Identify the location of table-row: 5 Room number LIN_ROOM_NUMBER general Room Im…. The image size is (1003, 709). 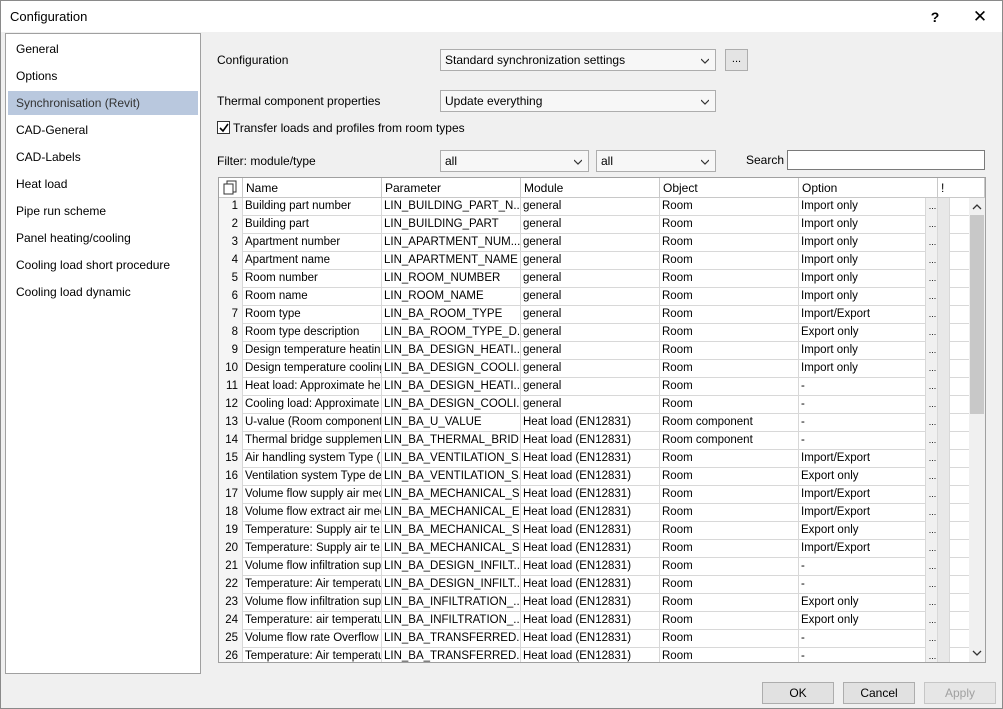
(594, 279).